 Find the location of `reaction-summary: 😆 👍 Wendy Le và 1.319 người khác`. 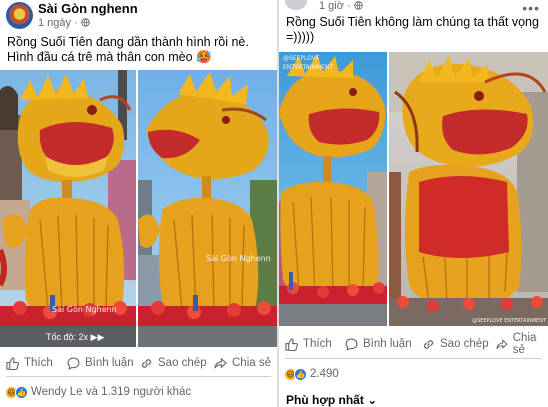

reaction-summary: 😆 👍 Wendy Le và 1.319 người khác is located at coordinates (98, 392).